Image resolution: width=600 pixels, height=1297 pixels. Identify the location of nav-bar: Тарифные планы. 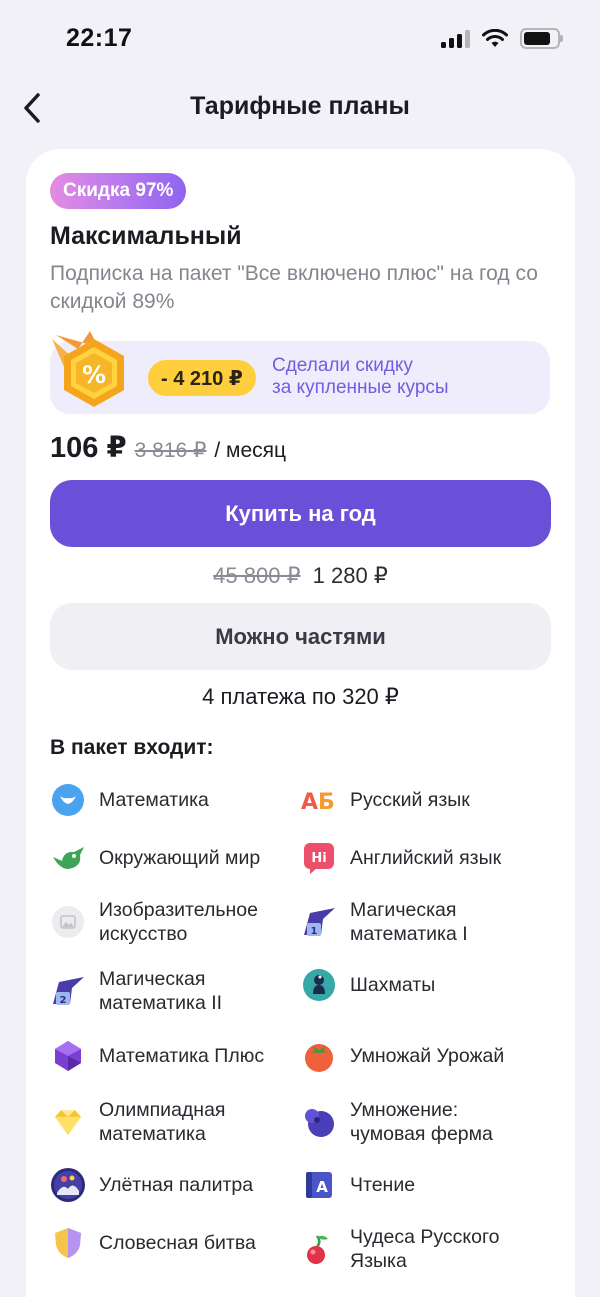
(300, 107).